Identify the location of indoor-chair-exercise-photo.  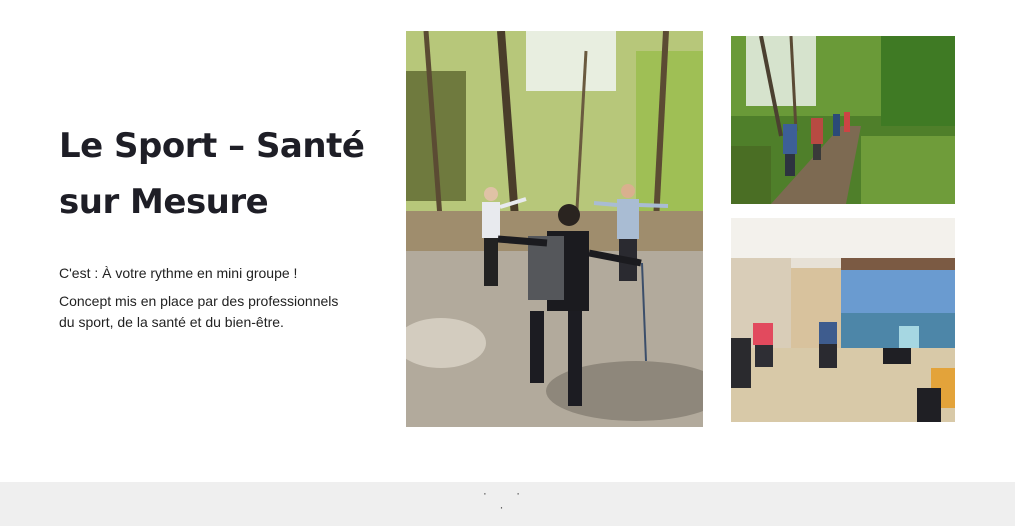
(843, 320).